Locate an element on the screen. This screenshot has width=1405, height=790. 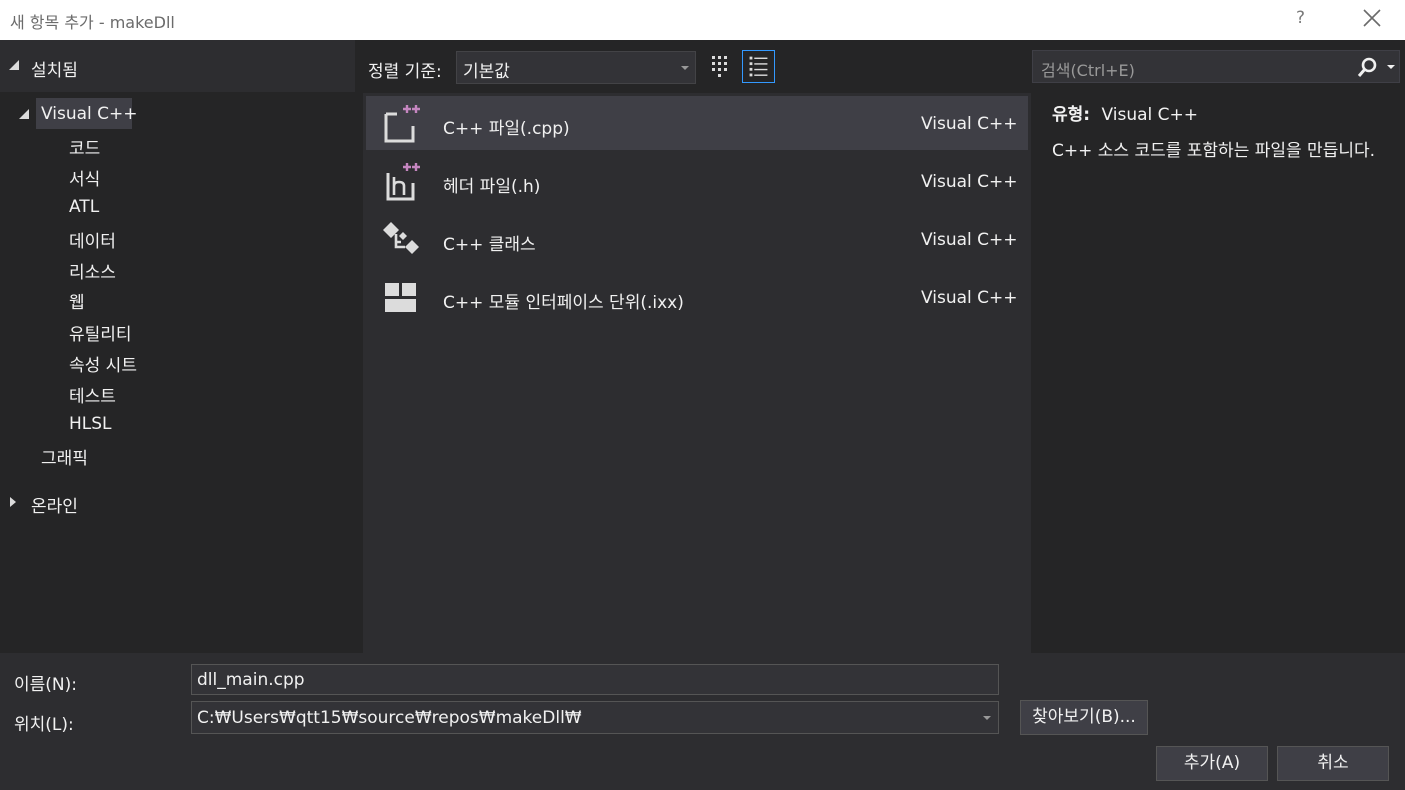
installed-label: 설치됨 is located at coordinates (54, 71).